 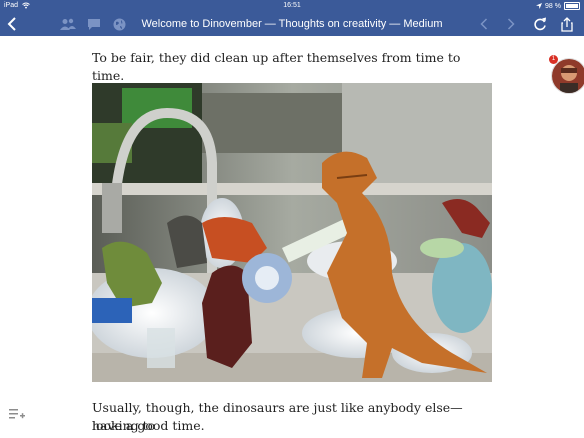 I want to click on globe-icon, so click(x=119, y=24).